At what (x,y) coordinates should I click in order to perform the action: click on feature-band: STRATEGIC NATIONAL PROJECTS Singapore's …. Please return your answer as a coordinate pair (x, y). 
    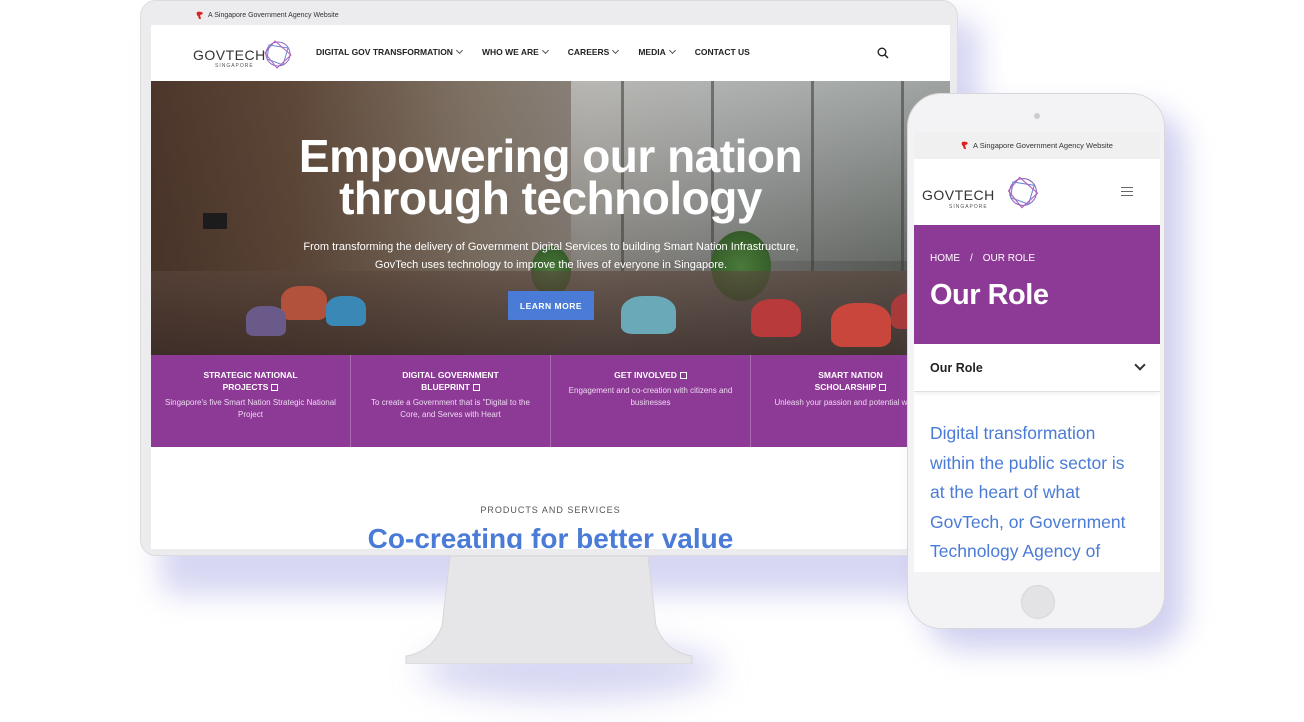
    Looking at the image, I should click on (550, 401).